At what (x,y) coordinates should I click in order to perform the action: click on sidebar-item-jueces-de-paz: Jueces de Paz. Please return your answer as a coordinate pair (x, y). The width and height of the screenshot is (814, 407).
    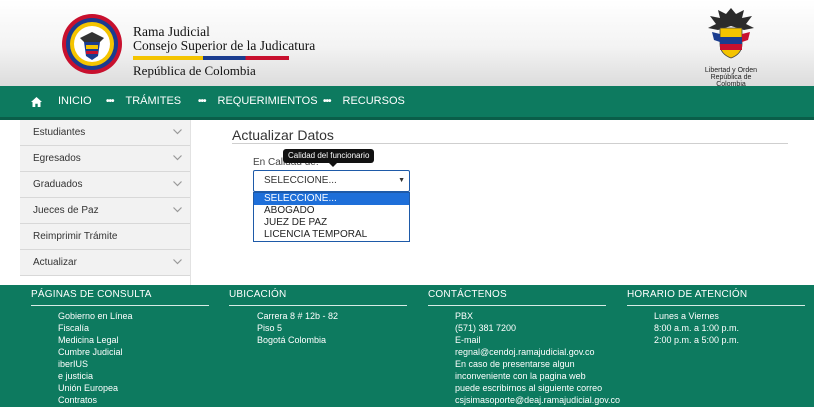
    Looking at the image, I should click on (105, 211).